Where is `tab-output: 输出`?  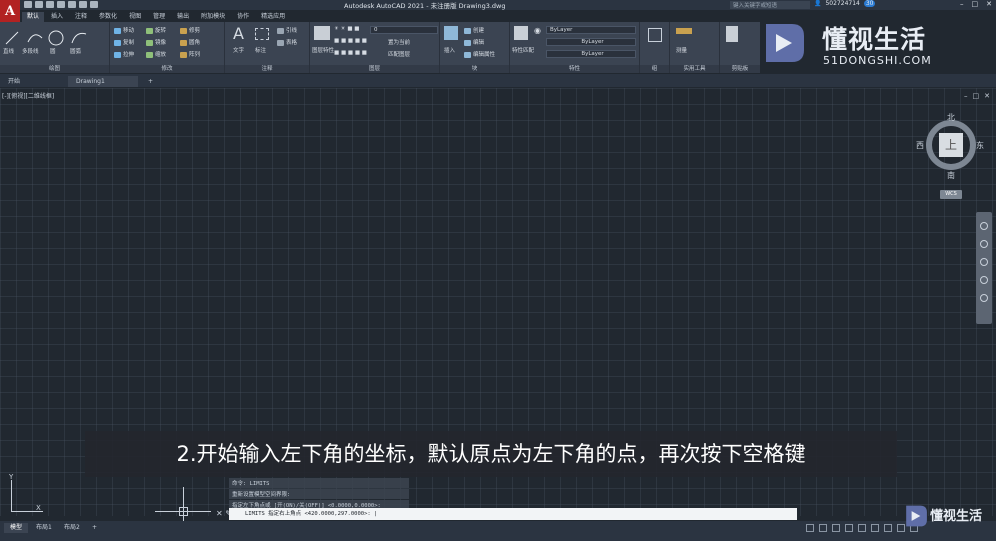 tab-output: 输出 is located at coordinates (183, 17).